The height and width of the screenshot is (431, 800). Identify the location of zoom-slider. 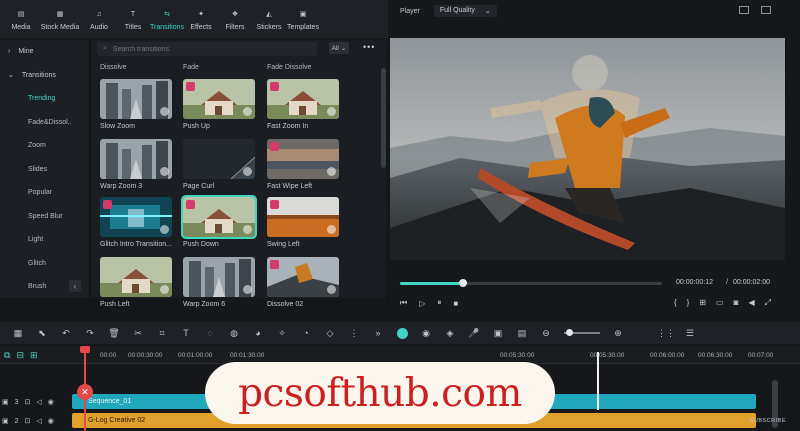
(582, 332).